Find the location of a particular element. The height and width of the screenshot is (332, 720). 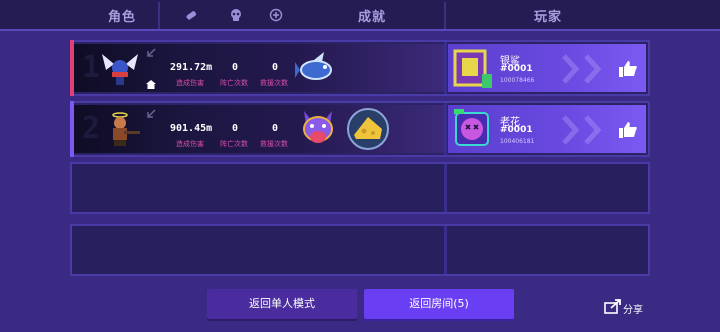

skull-icon is located at coordinates (236, 15).